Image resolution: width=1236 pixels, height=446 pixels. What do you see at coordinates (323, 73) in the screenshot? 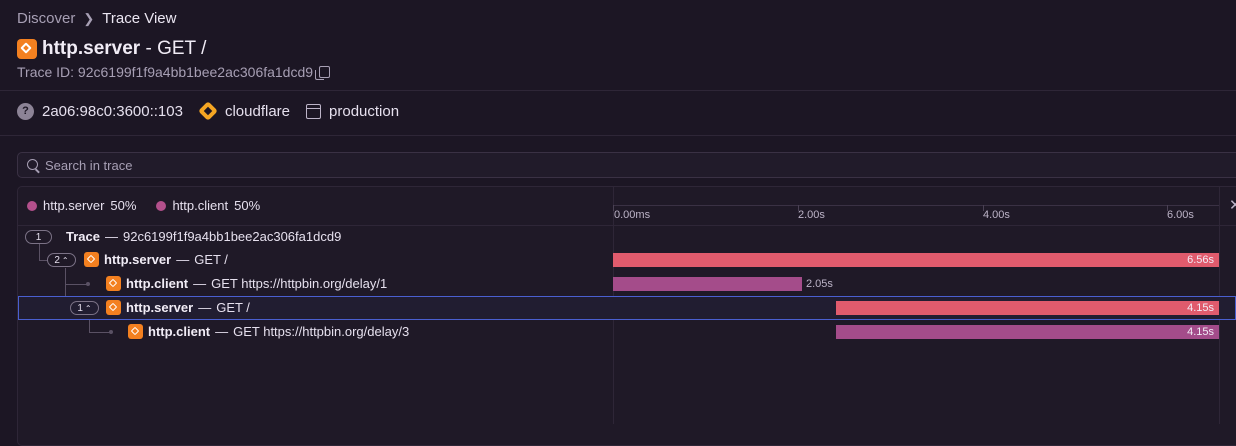
I see `copy-icon` at bounding box center [323, 73].